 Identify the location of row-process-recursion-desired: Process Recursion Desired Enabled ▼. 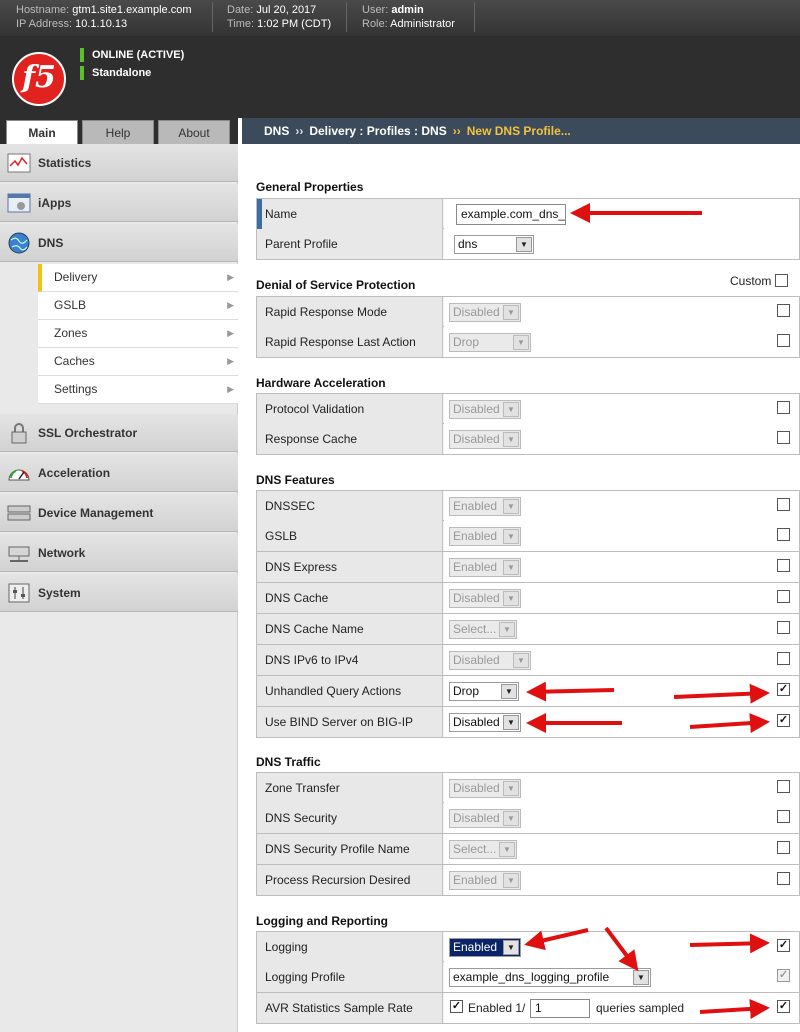
(528, 880).